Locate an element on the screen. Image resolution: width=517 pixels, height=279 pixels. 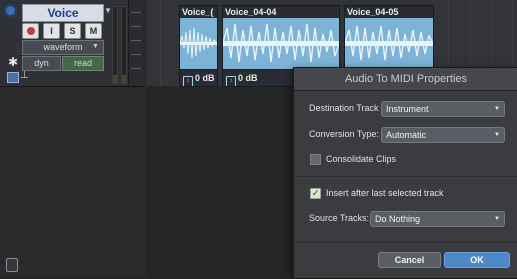
record-icon is located at coordinates (30, 31).